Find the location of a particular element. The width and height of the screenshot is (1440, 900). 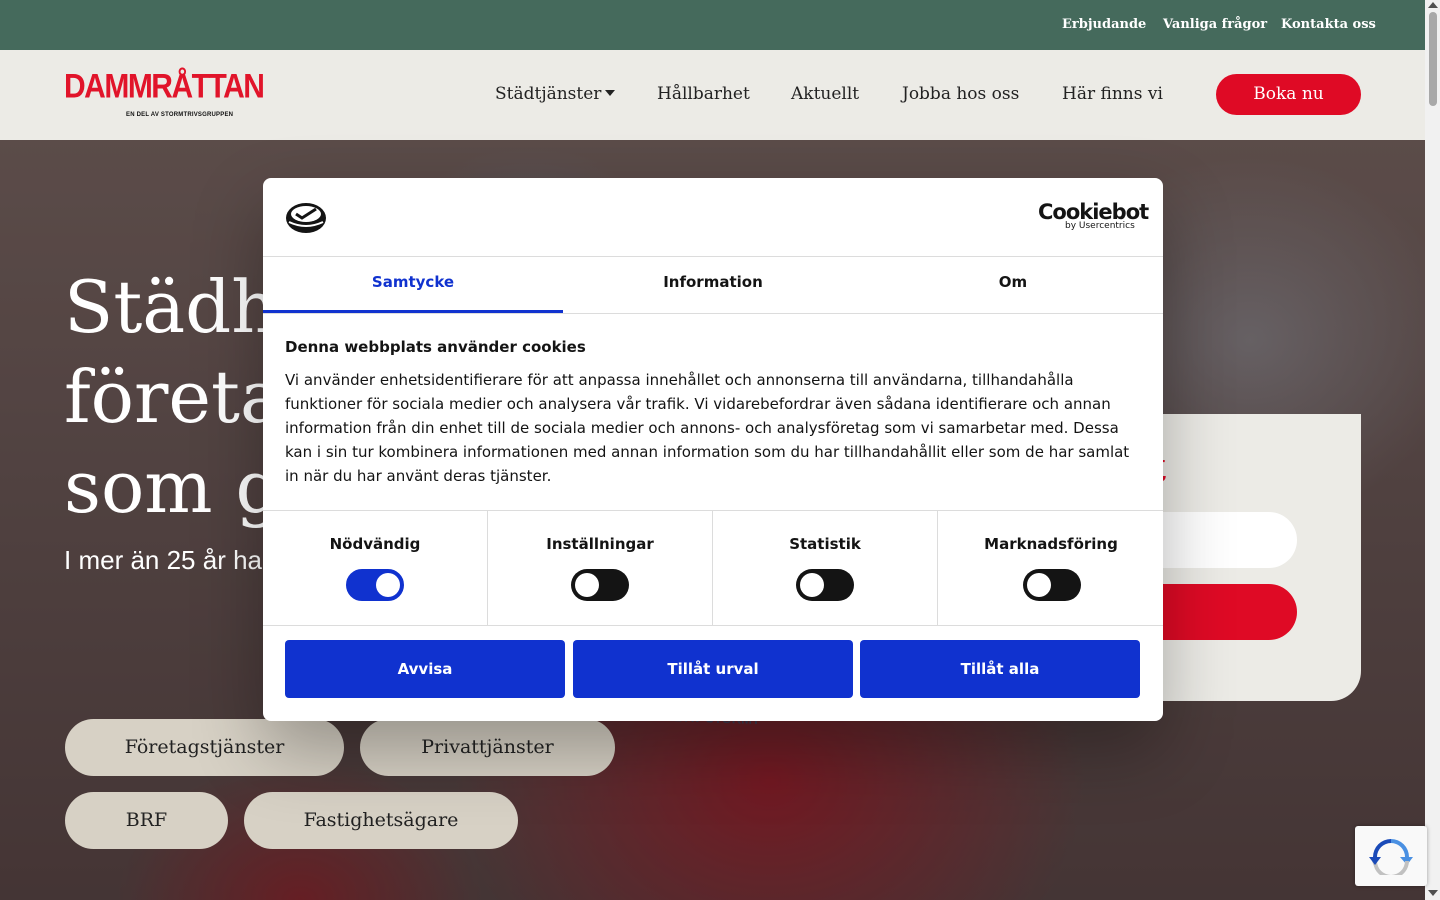

nav-item-stadtjanster: Städtjänster is located at coordinates (555, 94).